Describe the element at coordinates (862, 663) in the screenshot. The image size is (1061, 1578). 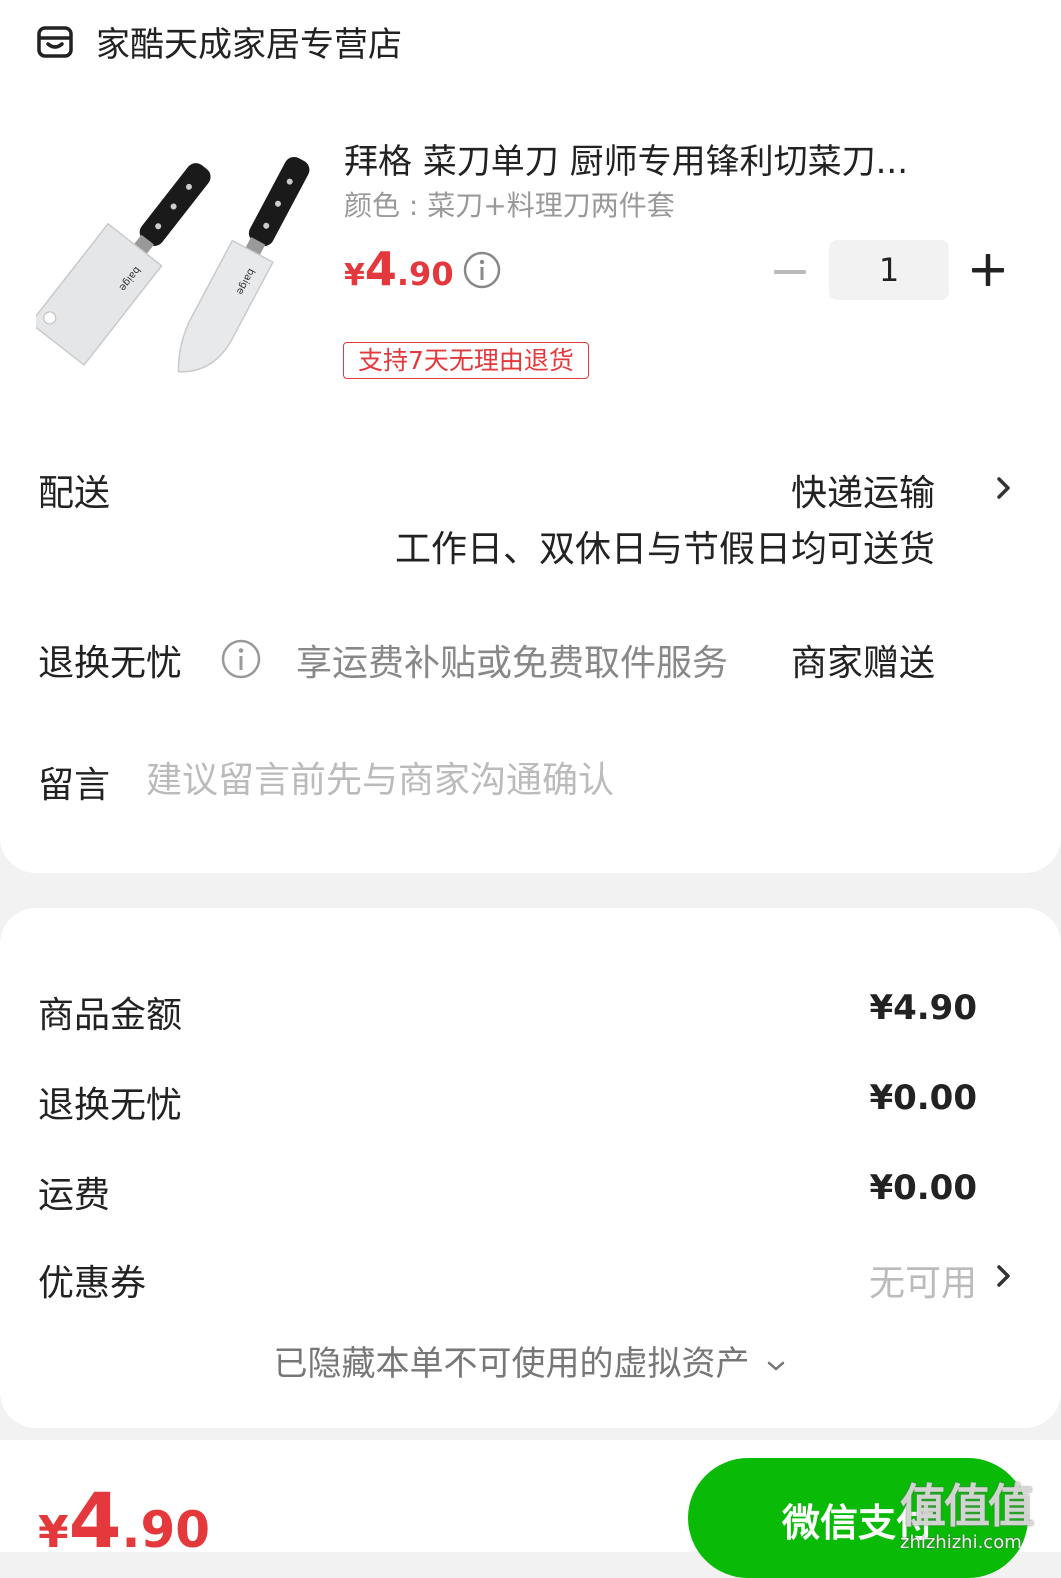
I see `return-service-gift: 商家赠送` at that location.